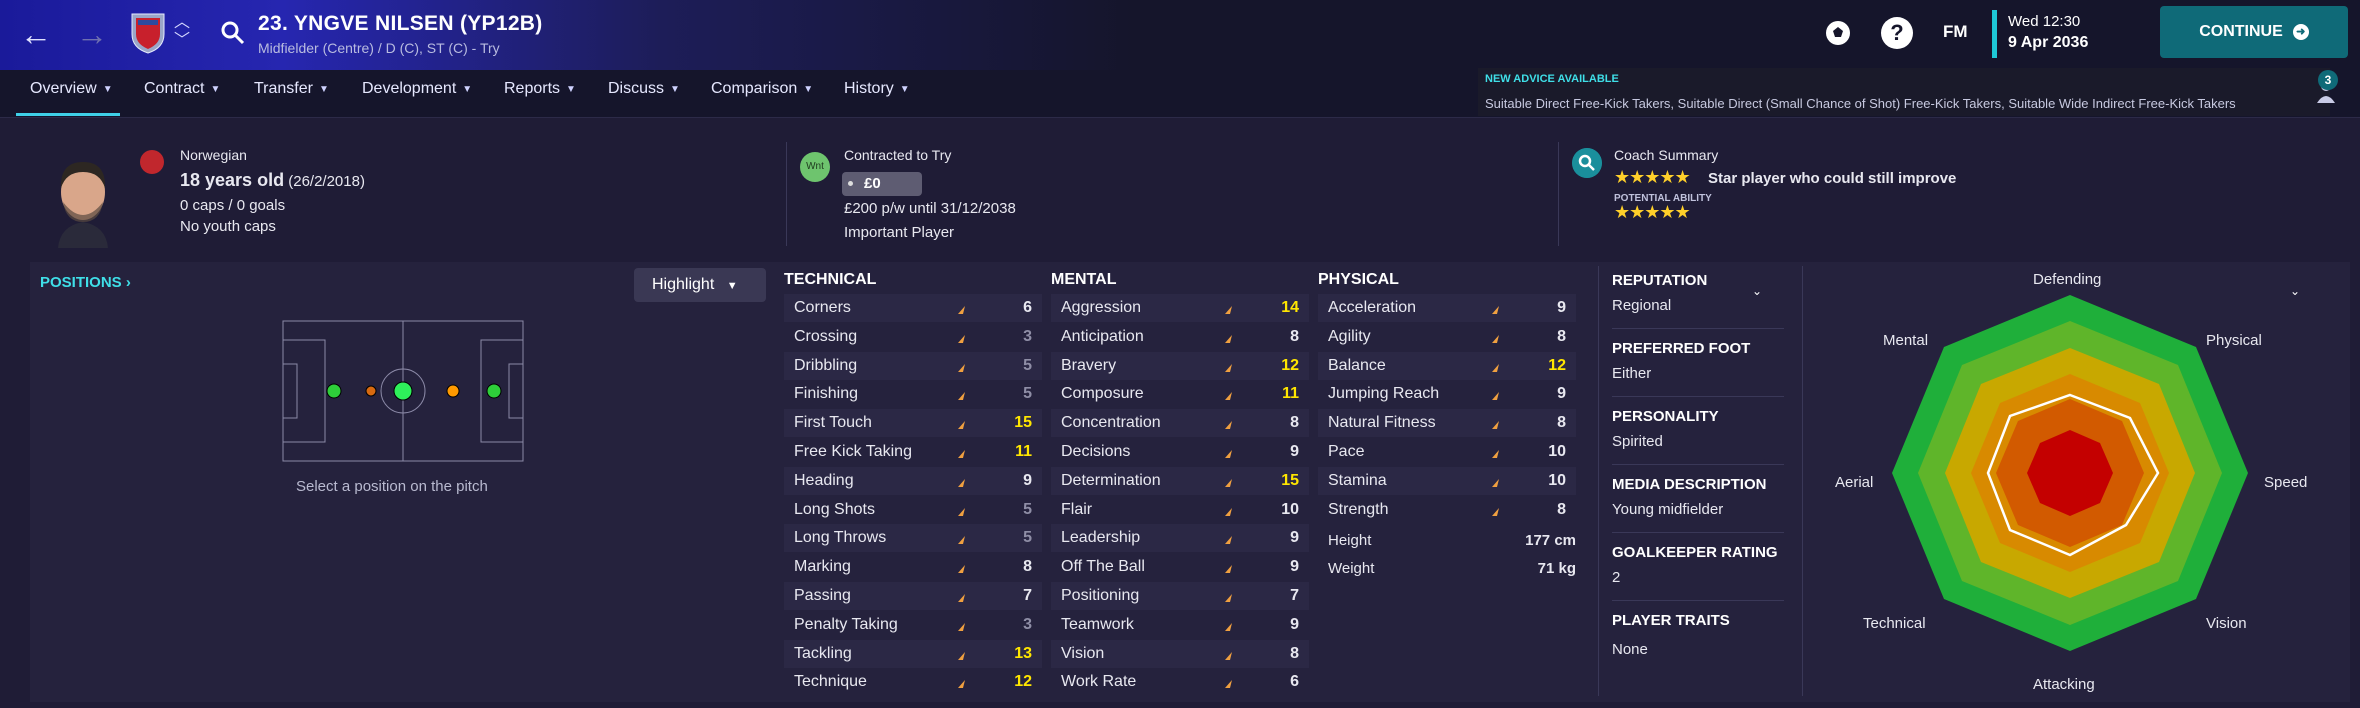 Image resolution: width=2360 pixels, height=708 pixels. Describe the element at coordinates (762, 89) in the screenshot. I see `tab-comparison: Comparison ▼` at that location.